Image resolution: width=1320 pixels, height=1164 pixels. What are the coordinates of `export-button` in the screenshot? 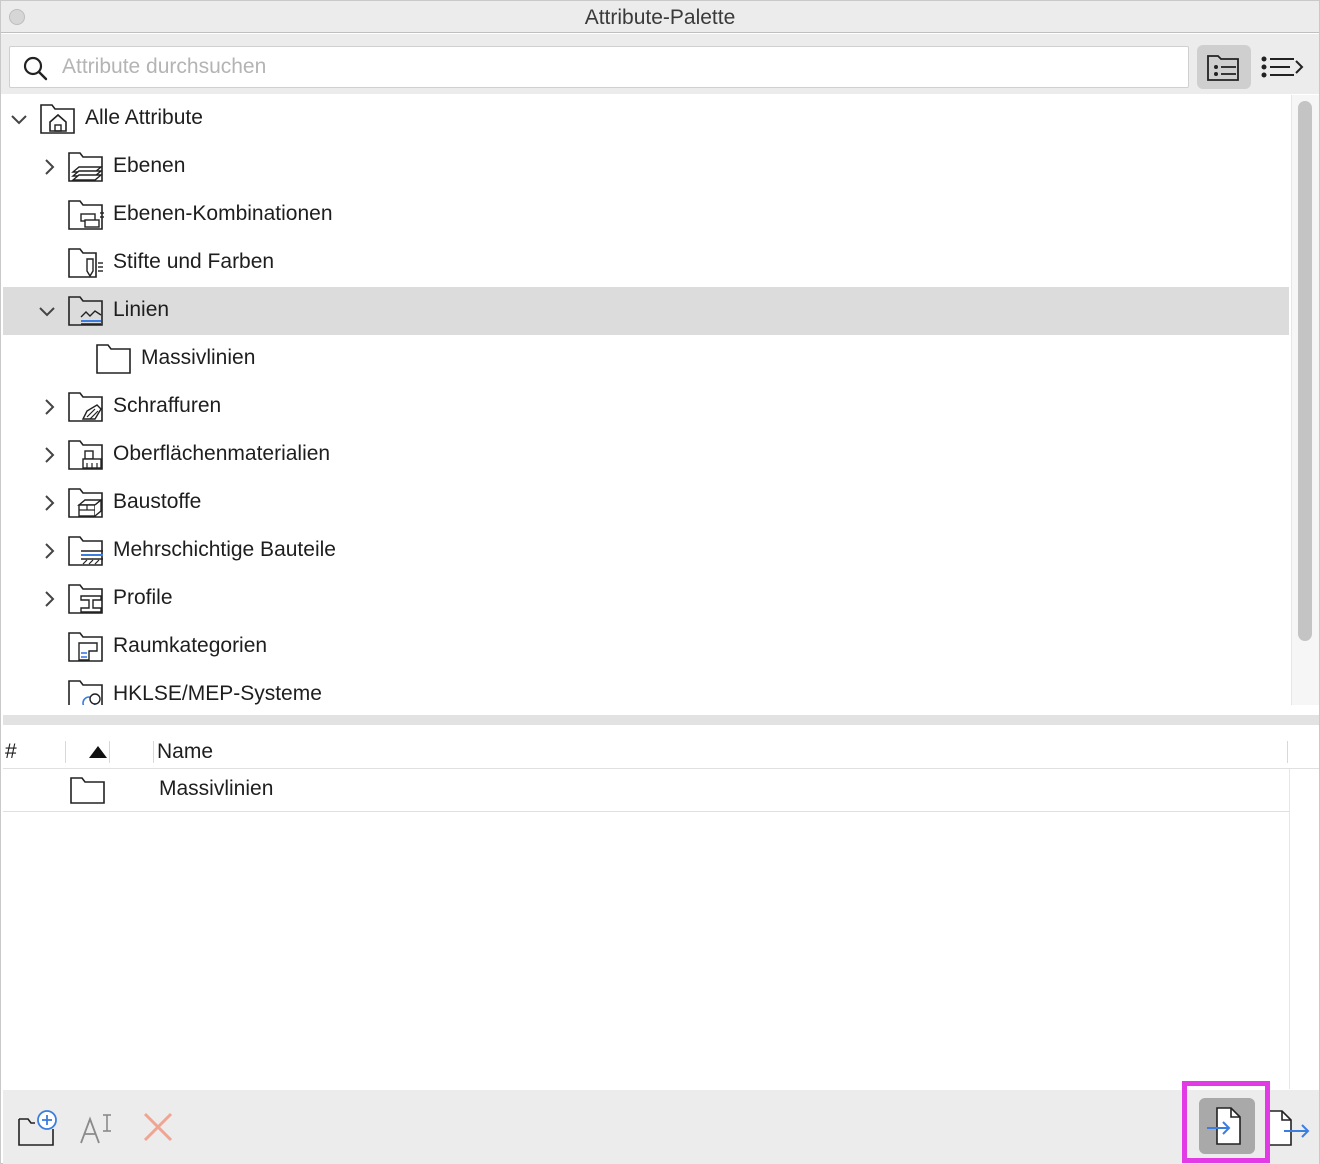 It's located at (1288, 1127).